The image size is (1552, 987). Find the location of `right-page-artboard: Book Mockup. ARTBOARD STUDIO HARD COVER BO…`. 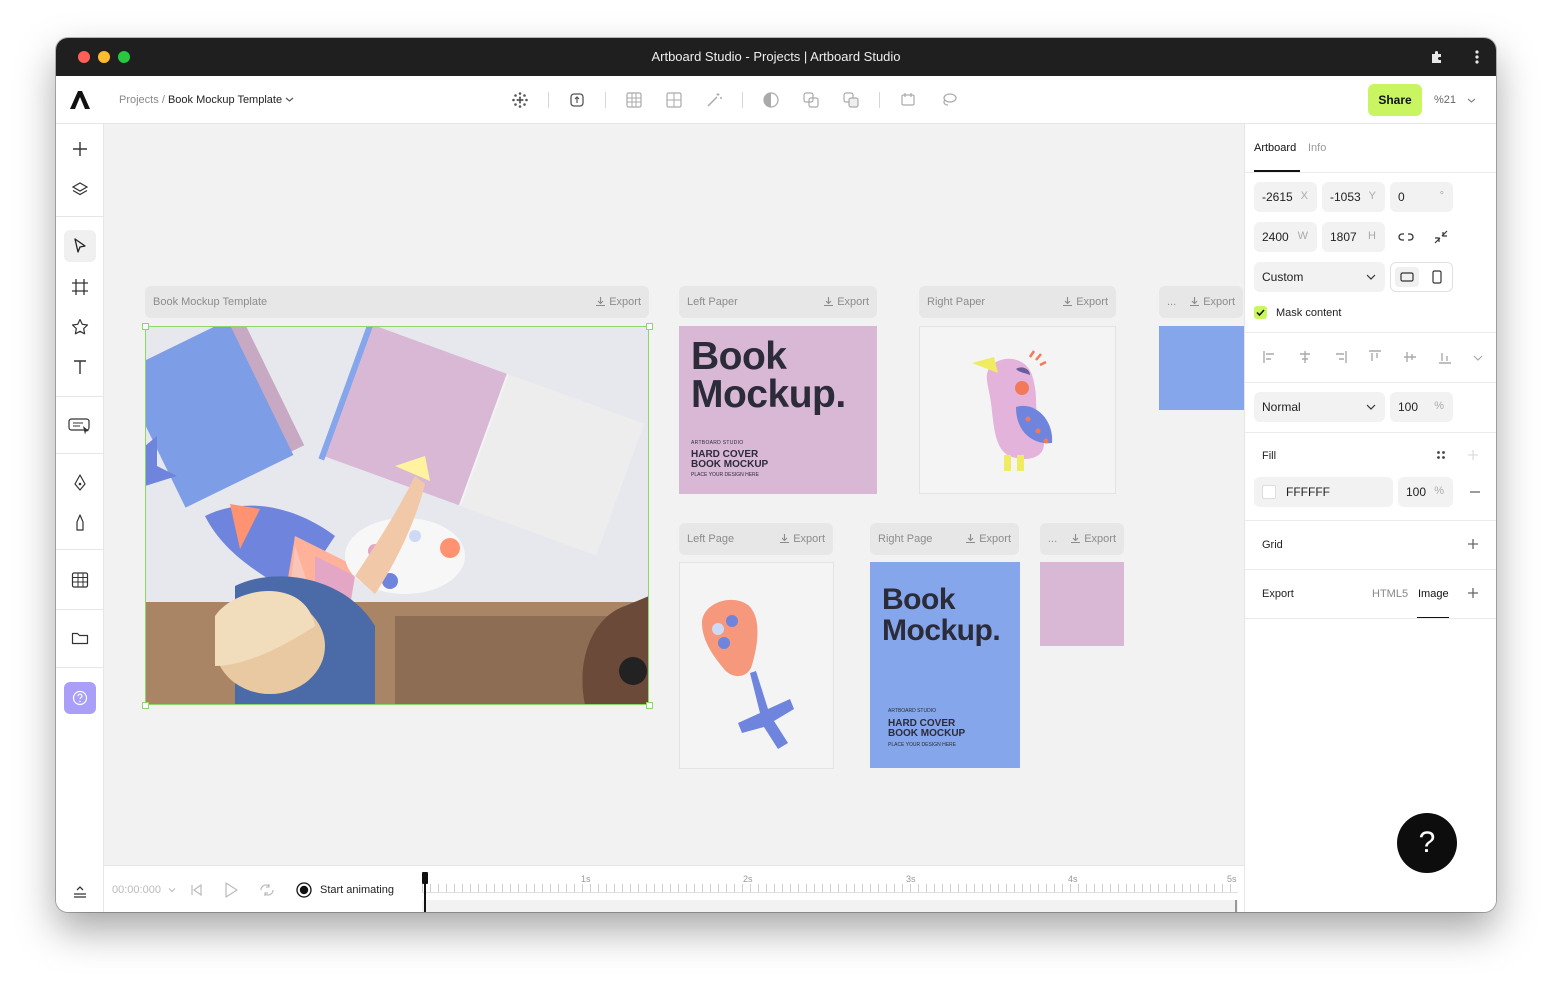

right-page-artboard: Book Mockup. ARTBOARD STUDIO HARD COVER BO… is located at coordinates (945, 665).